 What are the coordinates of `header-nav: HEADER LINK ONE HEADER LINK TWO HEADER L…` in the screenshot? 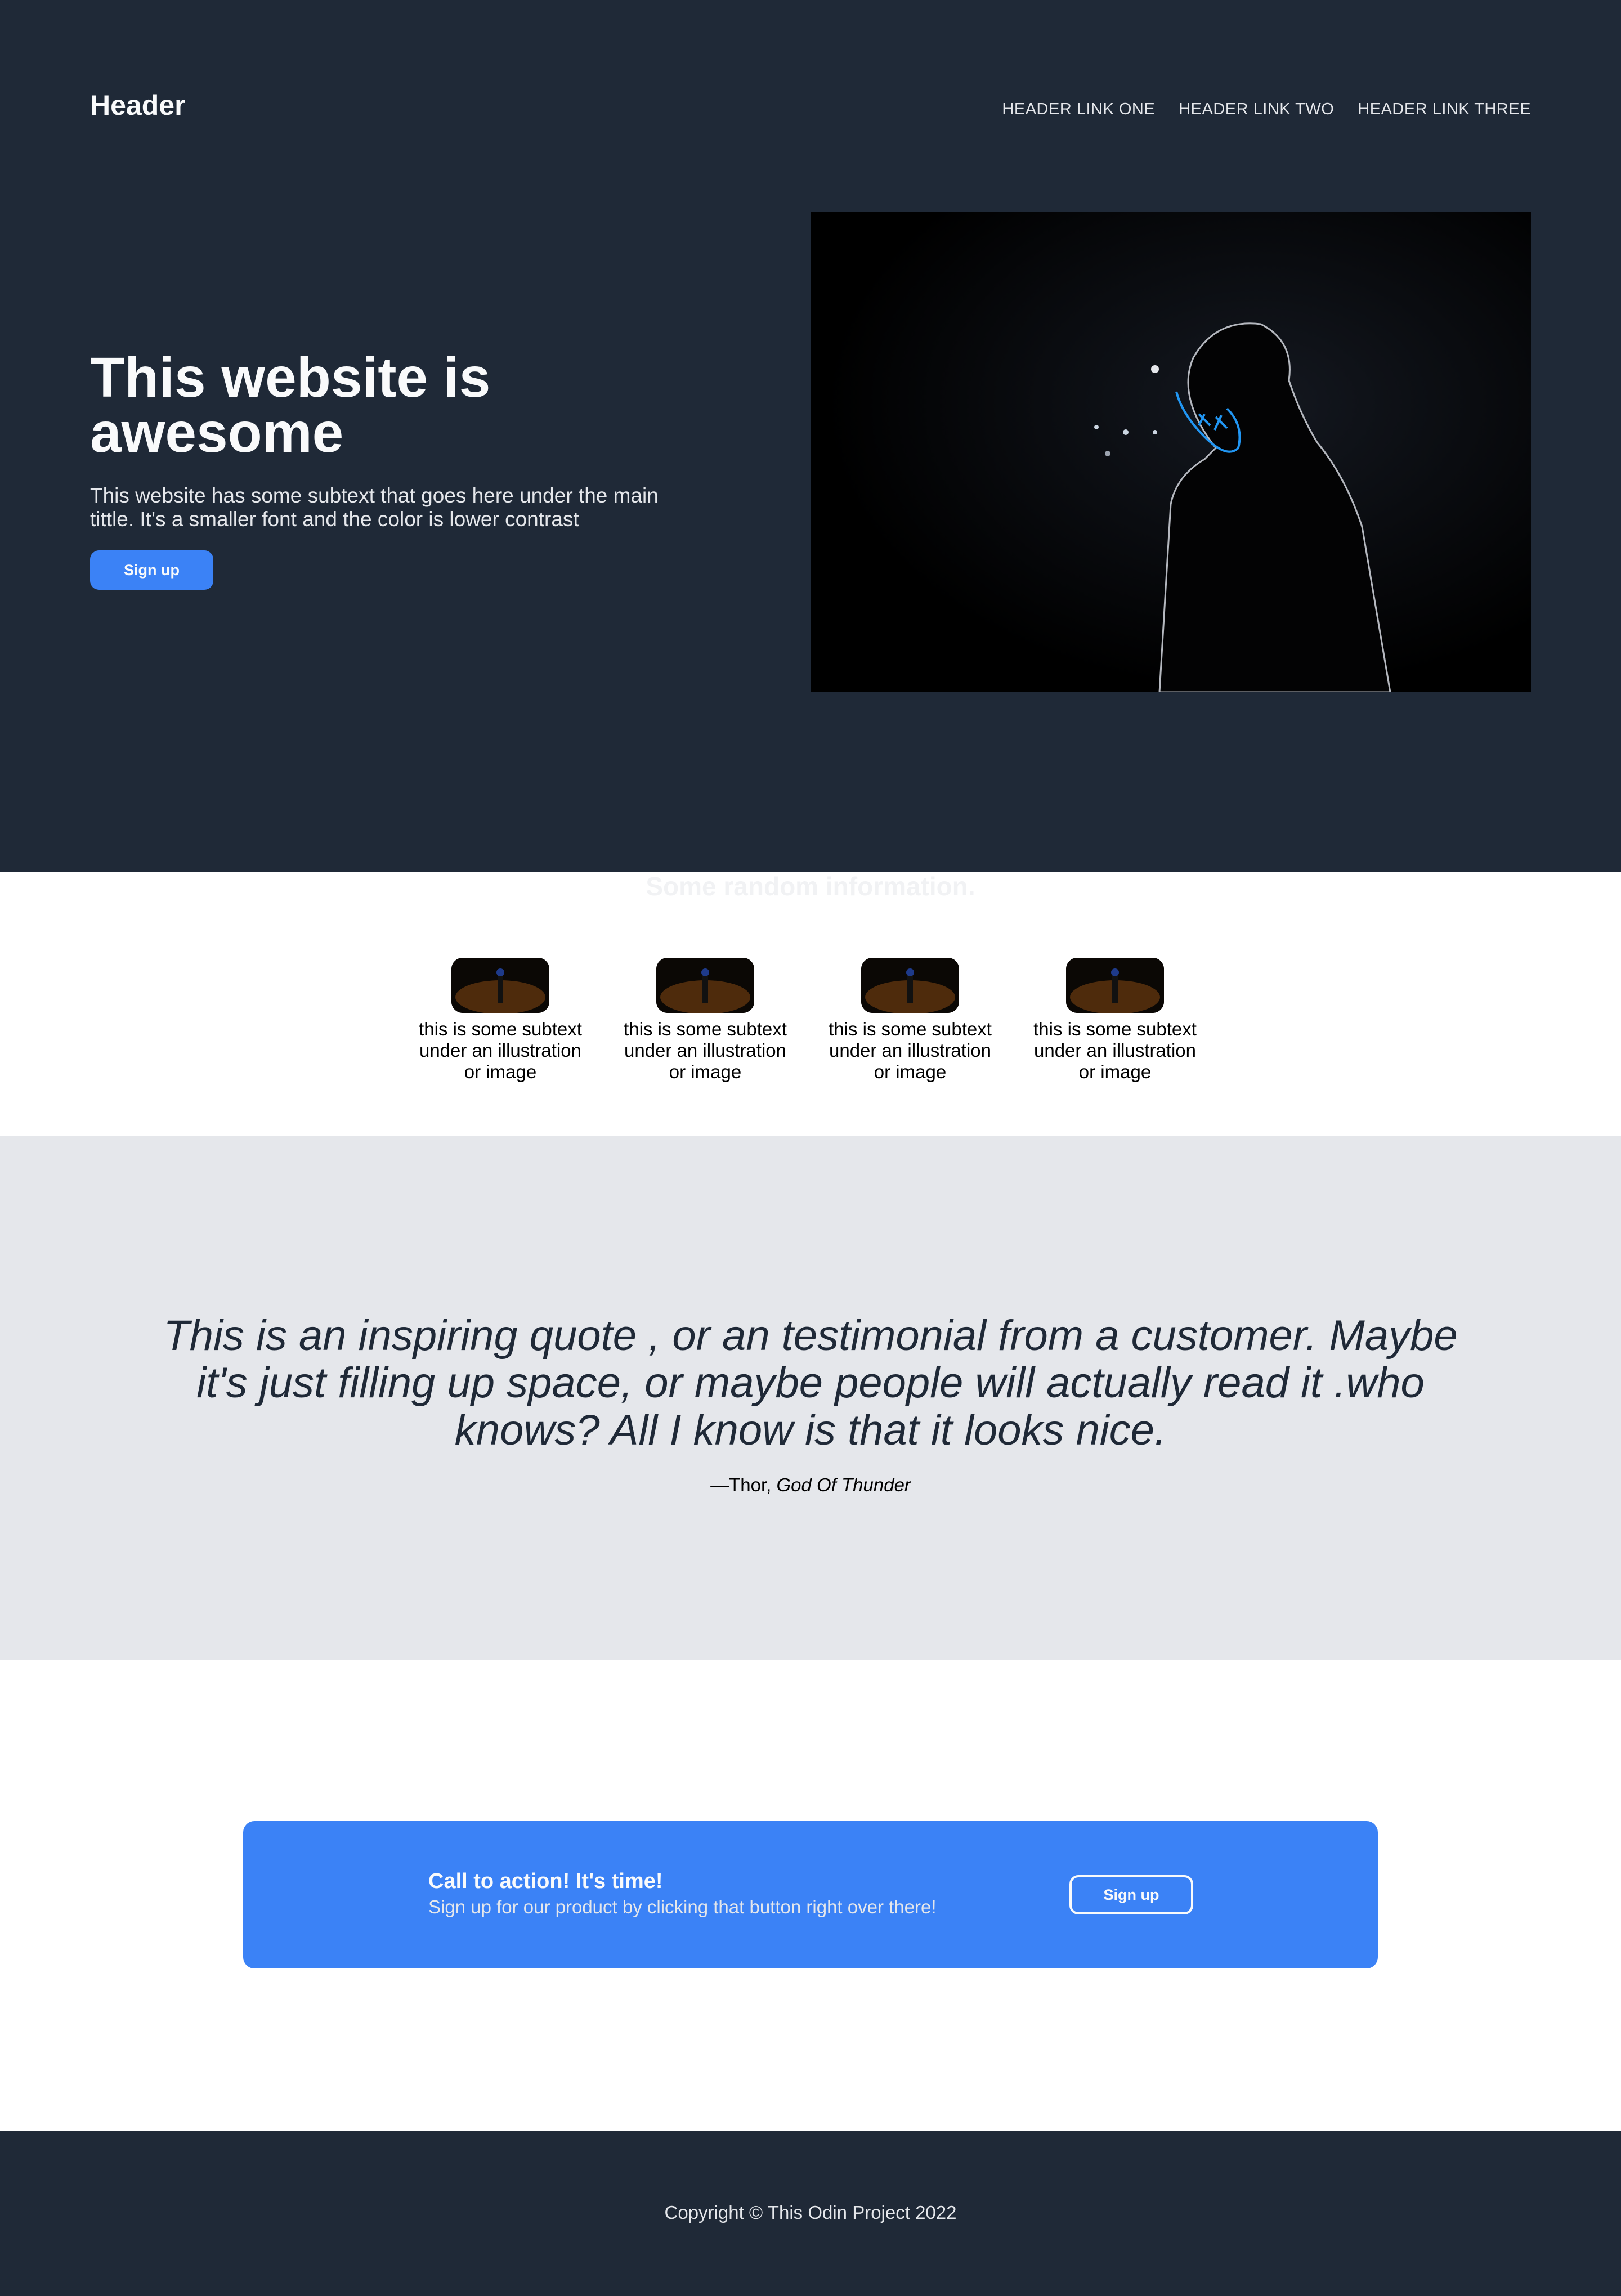 It's located at (1266, 109).